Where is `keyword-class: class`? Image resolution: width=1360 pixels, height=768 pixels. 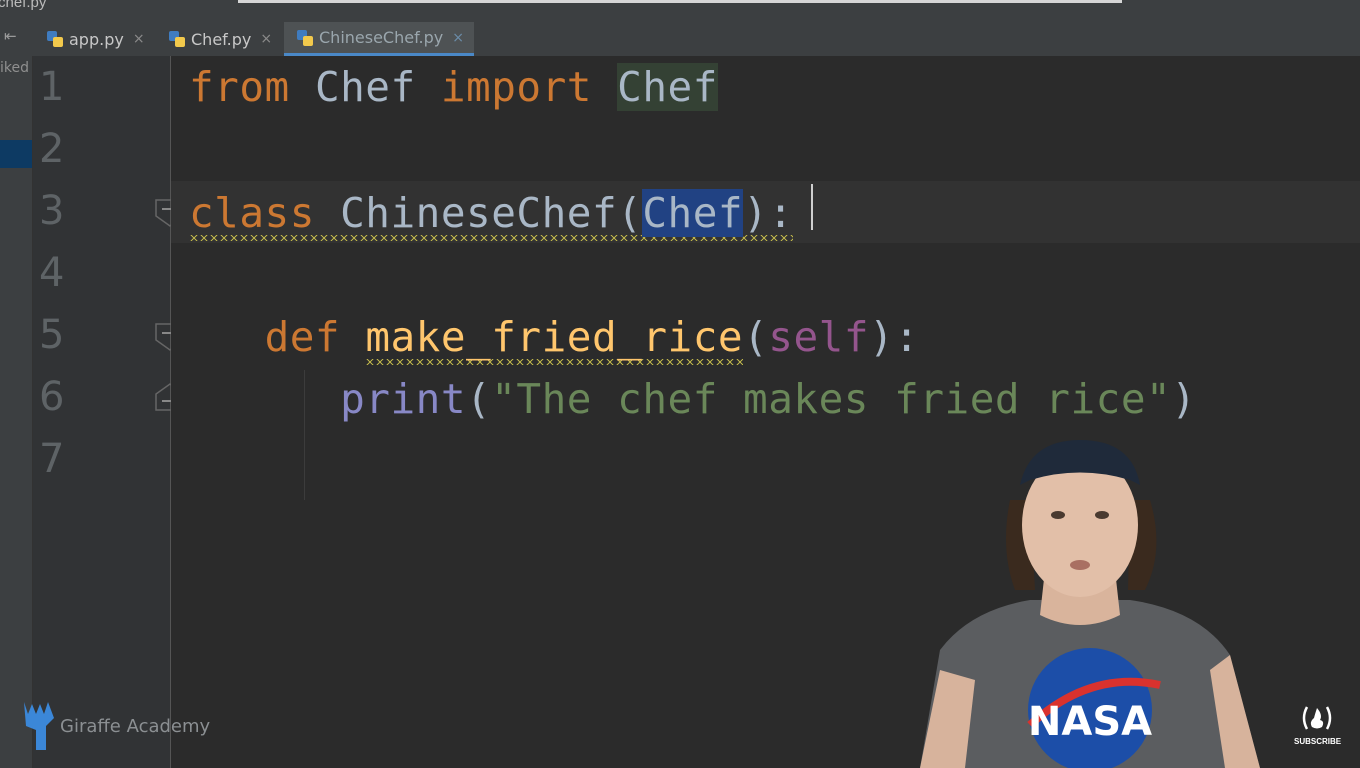
keyword-class: class is located at coordinates (252, 213).